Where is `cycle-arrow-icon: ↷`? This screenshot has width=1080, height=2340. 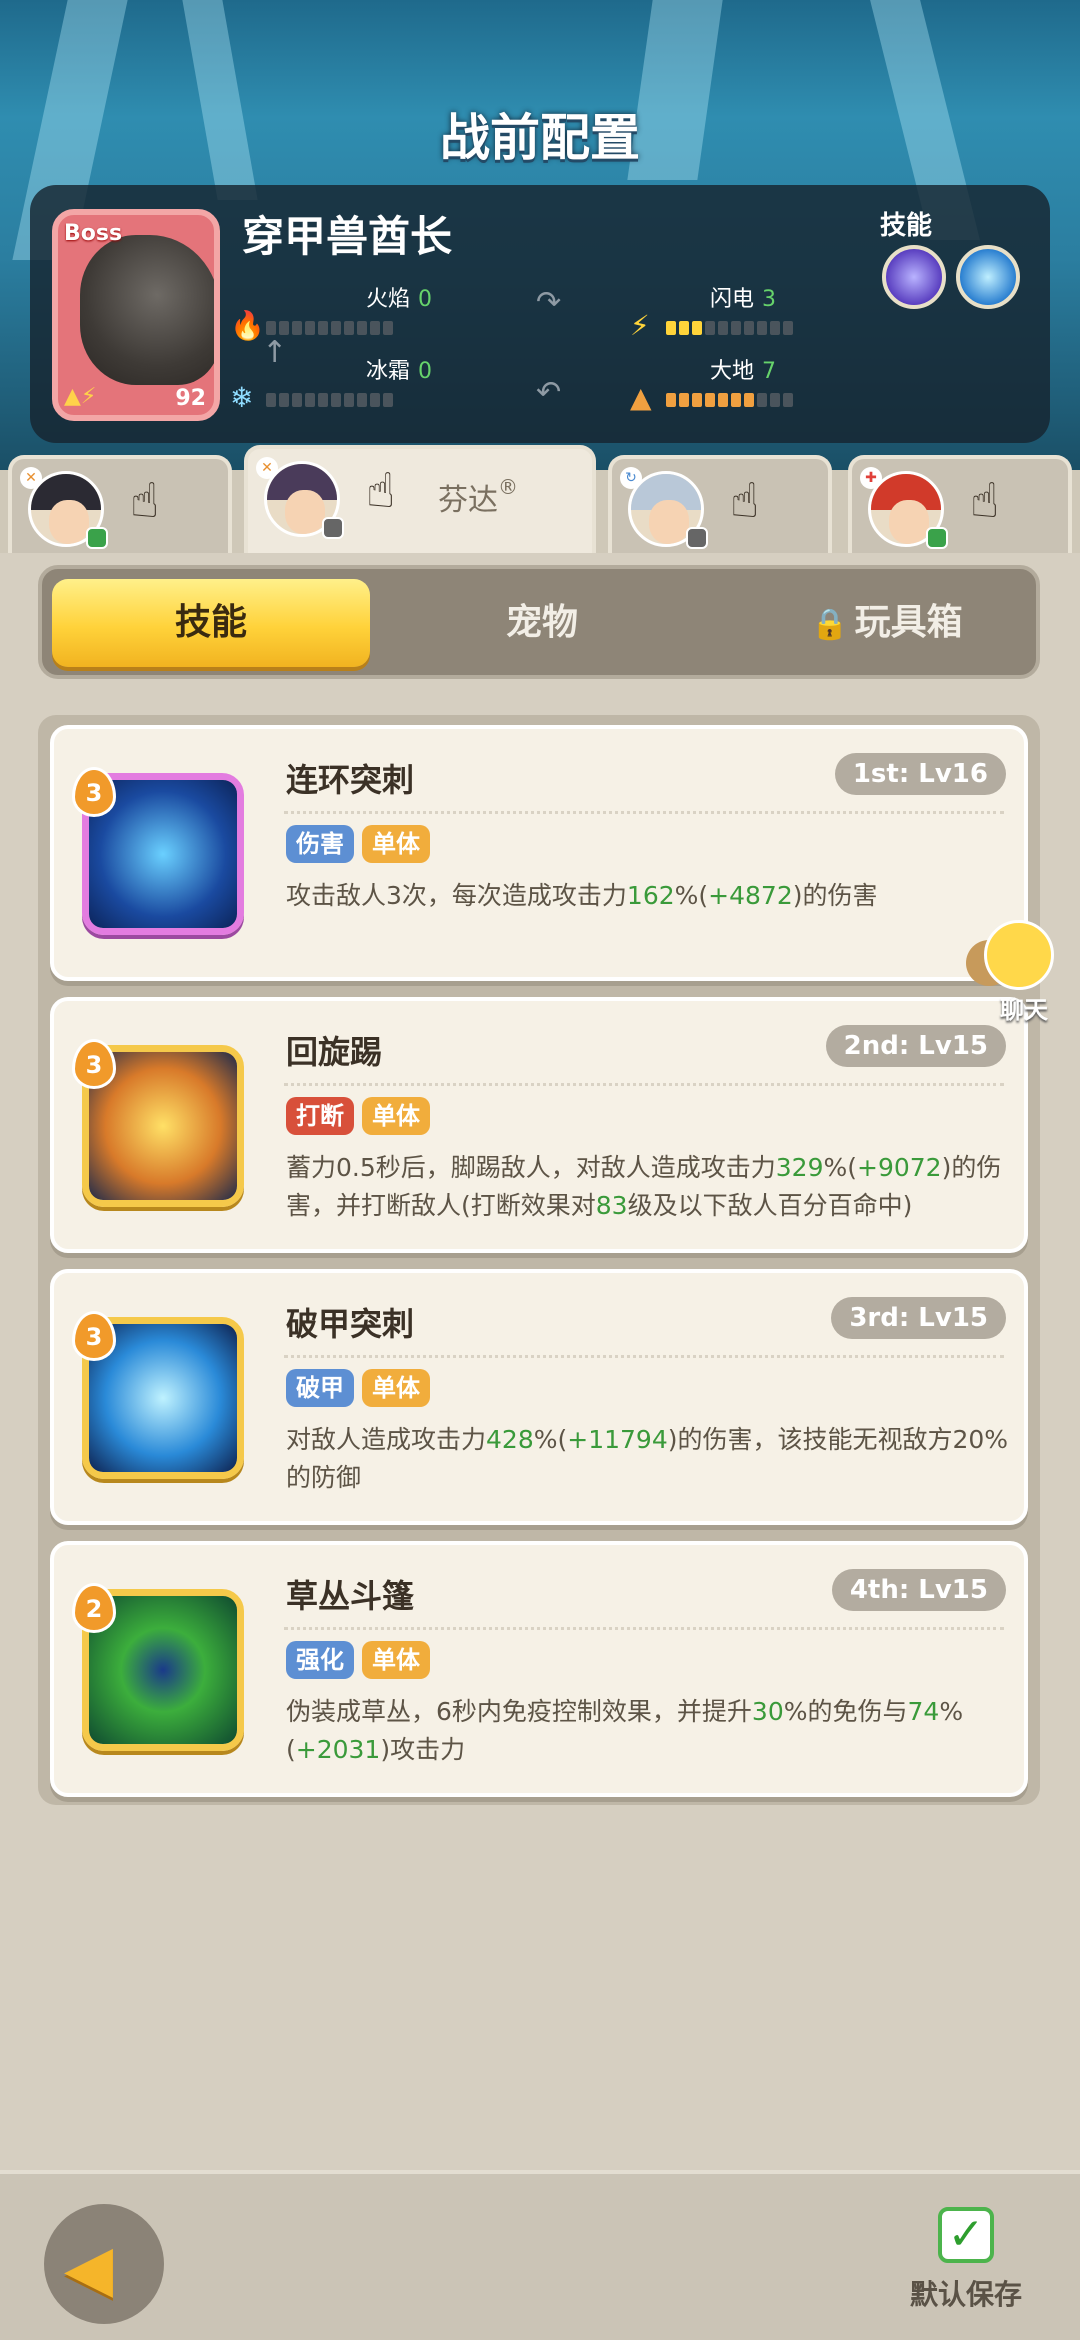 cycle-arrow-icon: ↷ is located at coordinates (549, 302).